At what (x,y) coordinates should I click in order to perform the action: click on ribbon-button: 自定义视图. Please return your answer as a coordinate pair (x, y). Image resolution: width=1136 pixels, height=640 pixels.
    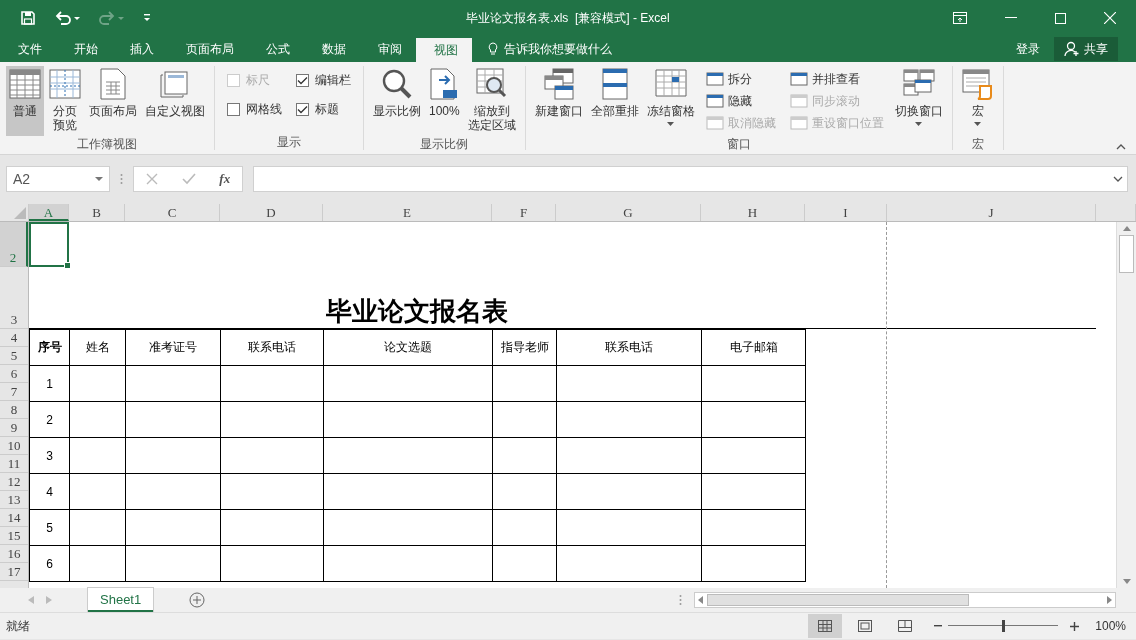
    Looking at the image, I should click on (175, 101).